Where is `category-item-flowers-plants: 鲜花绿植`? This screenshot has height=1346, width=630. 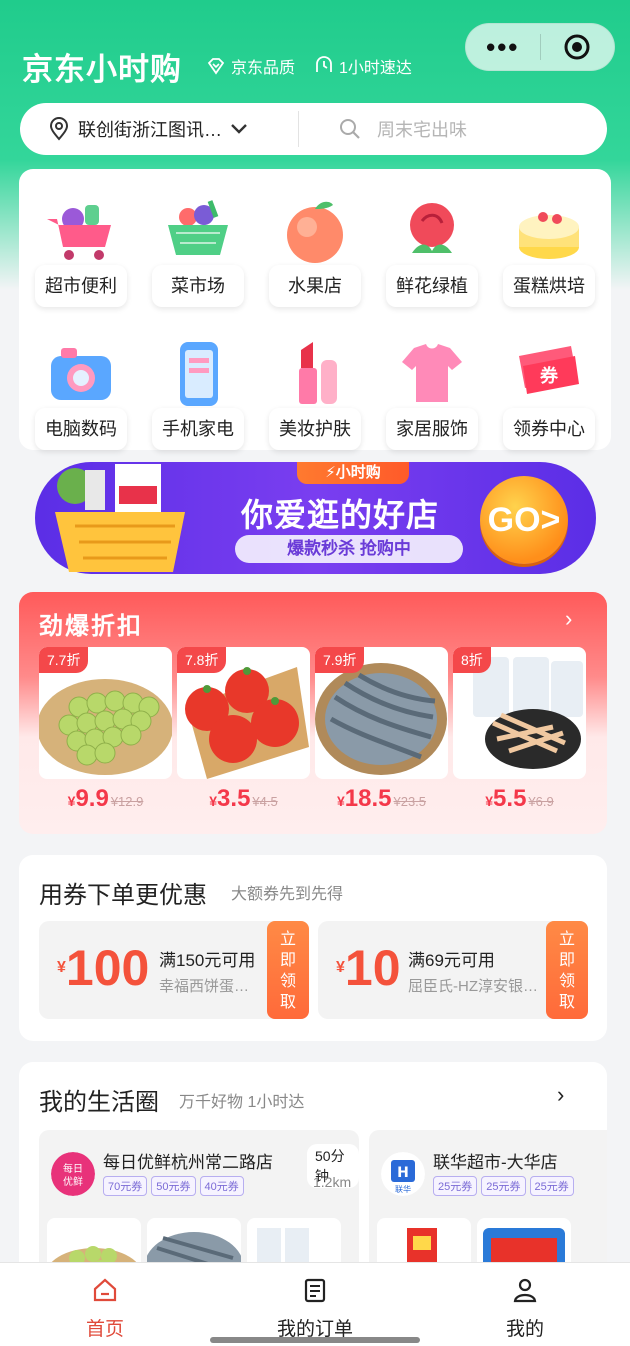 category-item-flowers-plants: 鲜花绿植 is located at coordinates (432, 251).